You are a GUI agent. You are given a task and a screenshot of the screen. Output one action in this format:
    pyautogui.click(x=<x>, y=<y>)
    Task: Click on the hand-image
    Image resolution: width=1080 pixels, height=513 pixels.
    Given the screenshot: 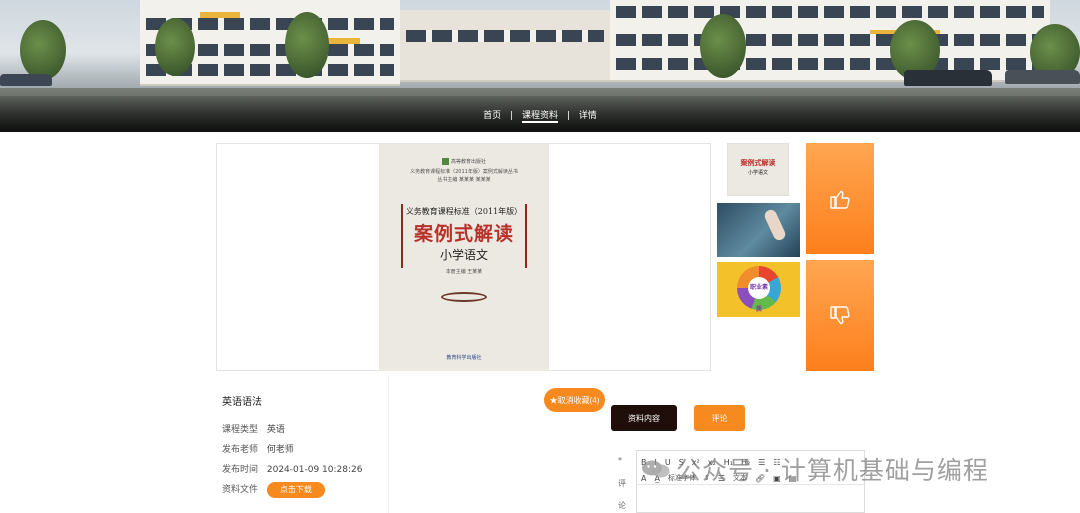 What is the action you would take?
    pyautogui.click(x=775, y=225)
    